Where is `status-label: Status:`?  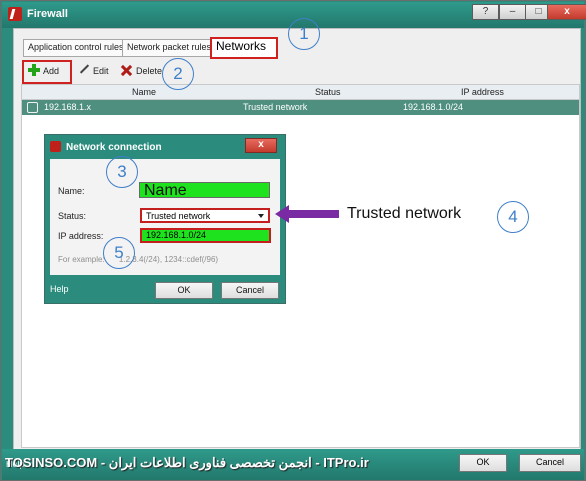 status-label: Status: is located at coordinates (72, 216).